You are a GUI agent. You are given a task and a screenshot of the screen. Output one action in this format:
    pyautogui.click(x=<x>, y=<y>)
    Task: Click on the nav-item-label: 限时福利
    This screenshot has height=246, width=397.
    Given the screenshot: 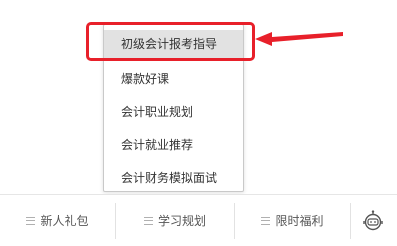 What is the action you would take?
    pyautogui.click(x=299, y=221)
    